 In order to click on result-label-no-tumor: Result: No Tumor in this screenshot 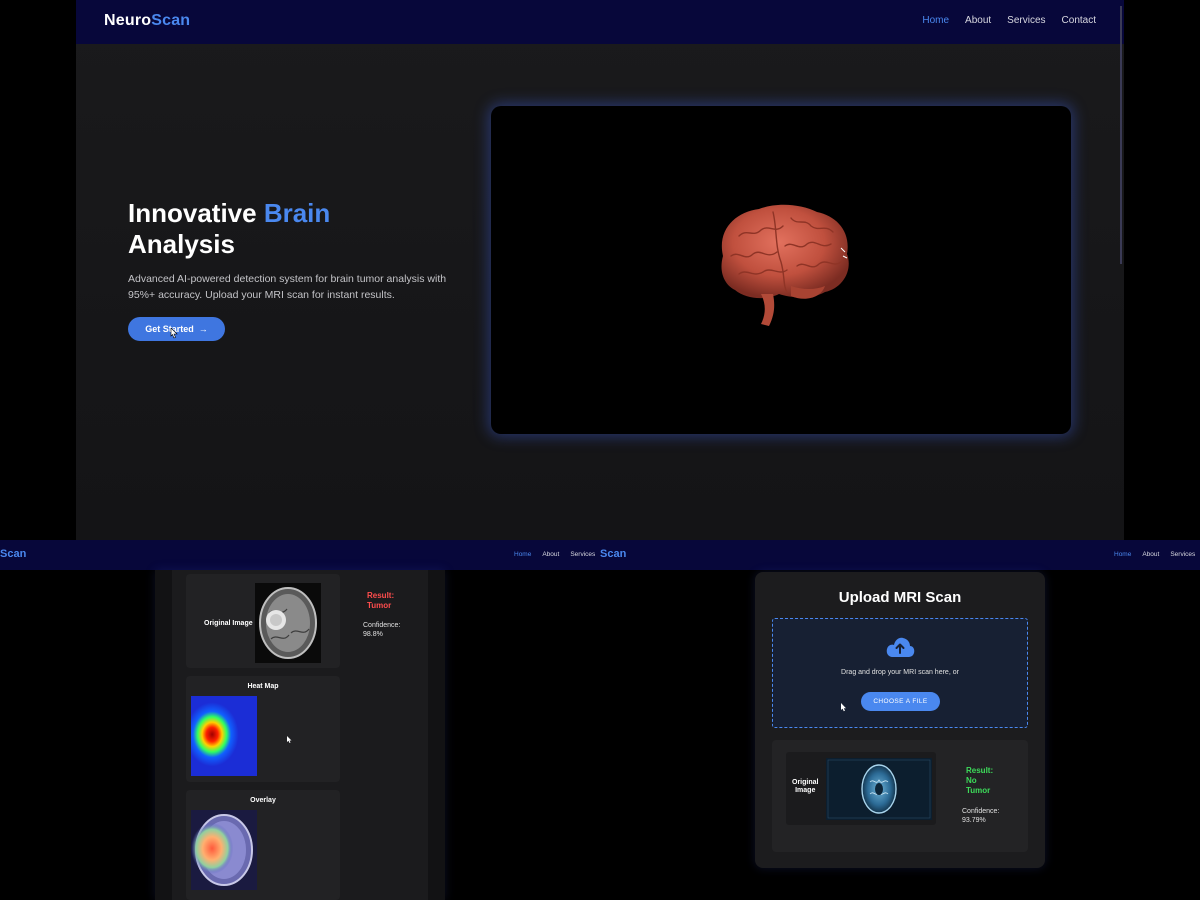, I will do `click(980, 780)`.